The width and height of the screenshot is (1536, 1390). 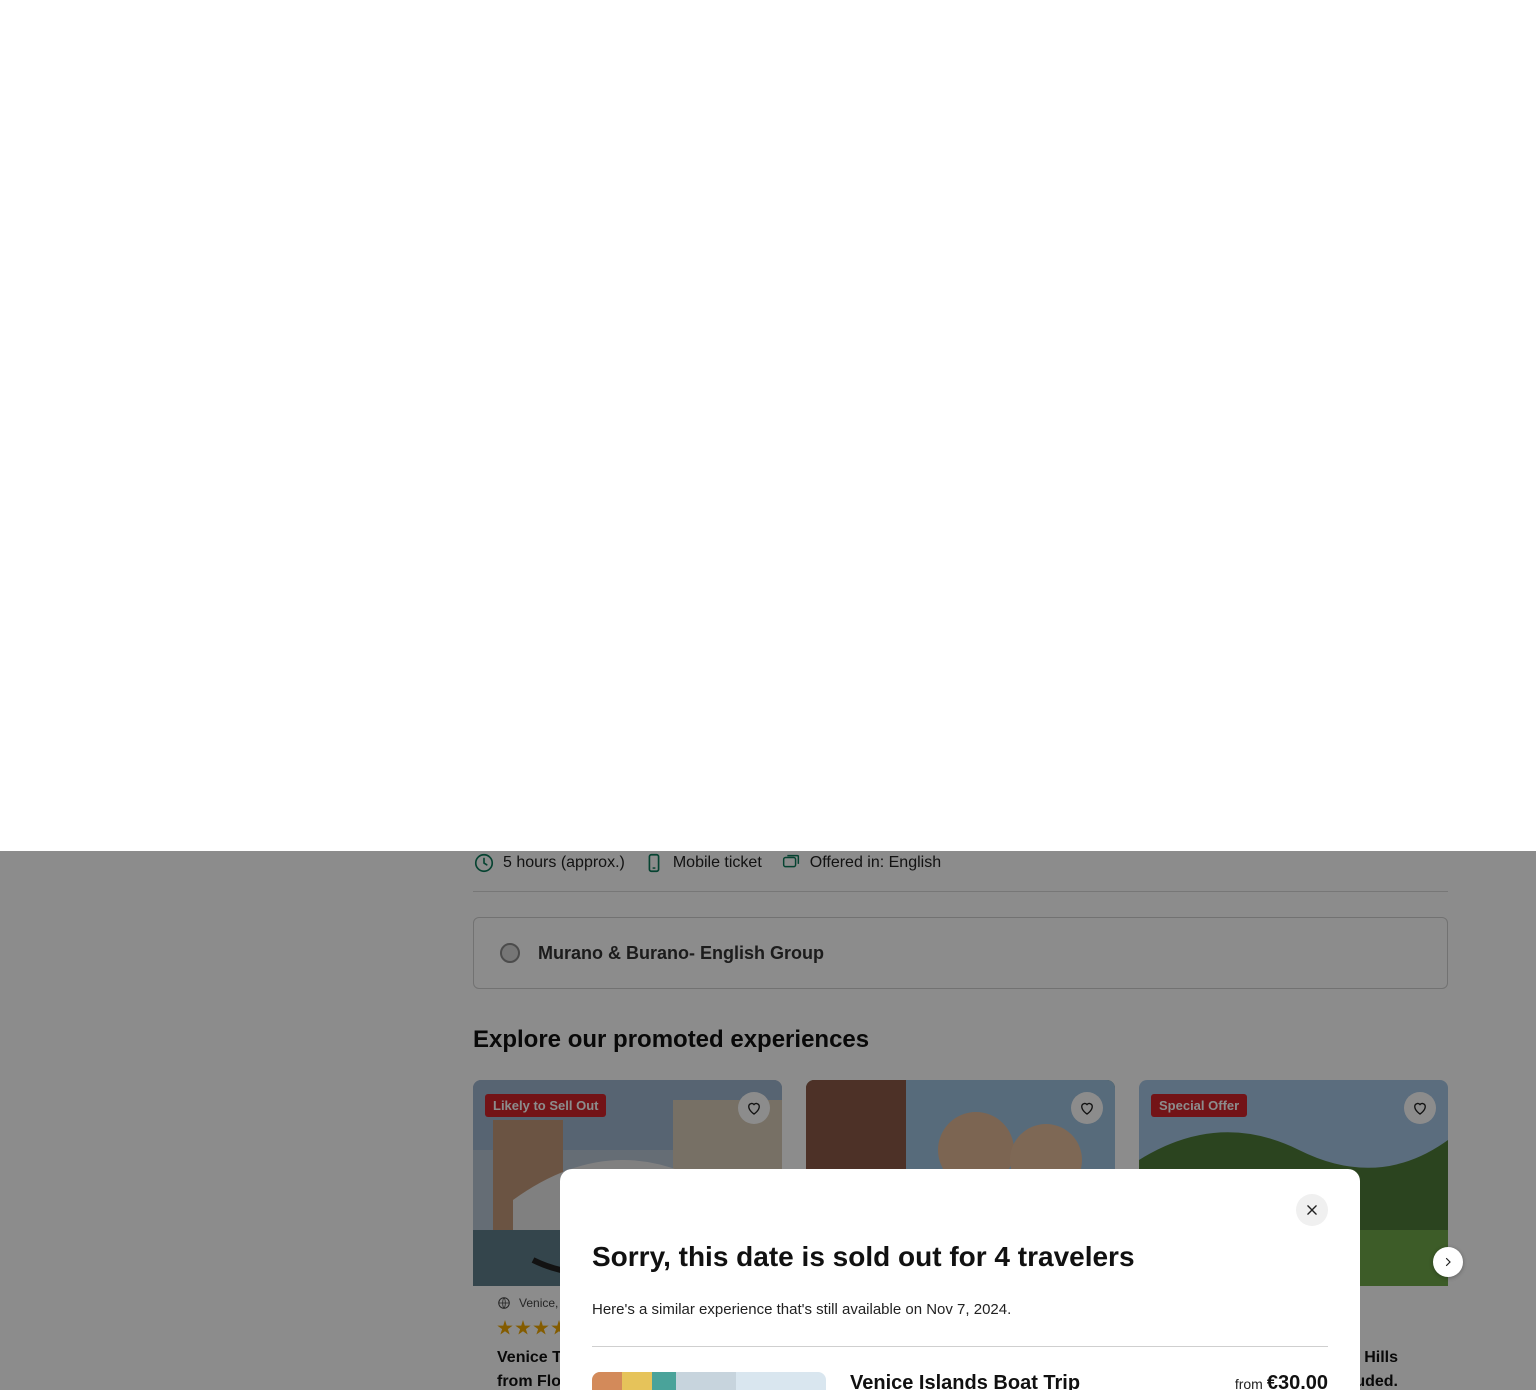 What do you see at coordinates (1248, 1383) in the screenshot?
I see `price-from-label: from` at bounding box center [1248, 1383].